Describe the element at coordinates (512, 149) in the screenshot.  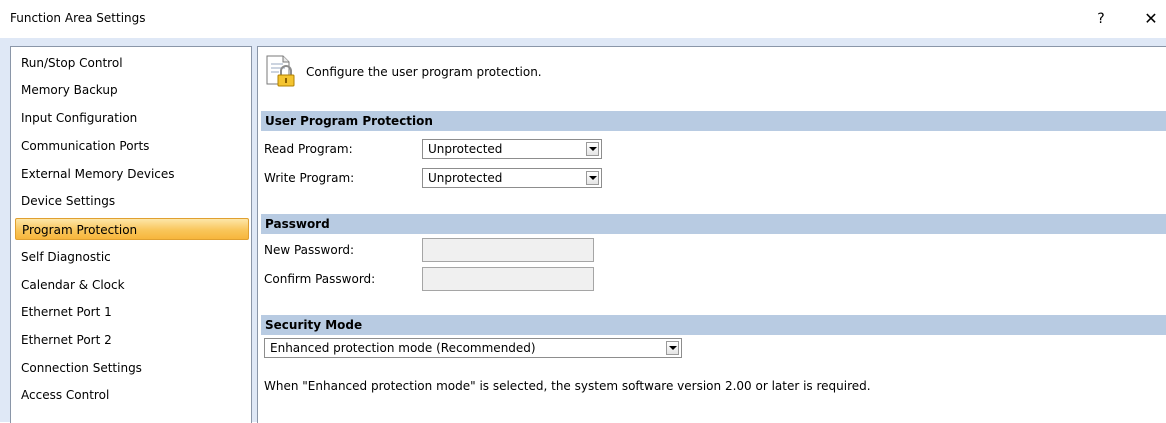
I see `read-program-dropdown: Unprotected` at that location.